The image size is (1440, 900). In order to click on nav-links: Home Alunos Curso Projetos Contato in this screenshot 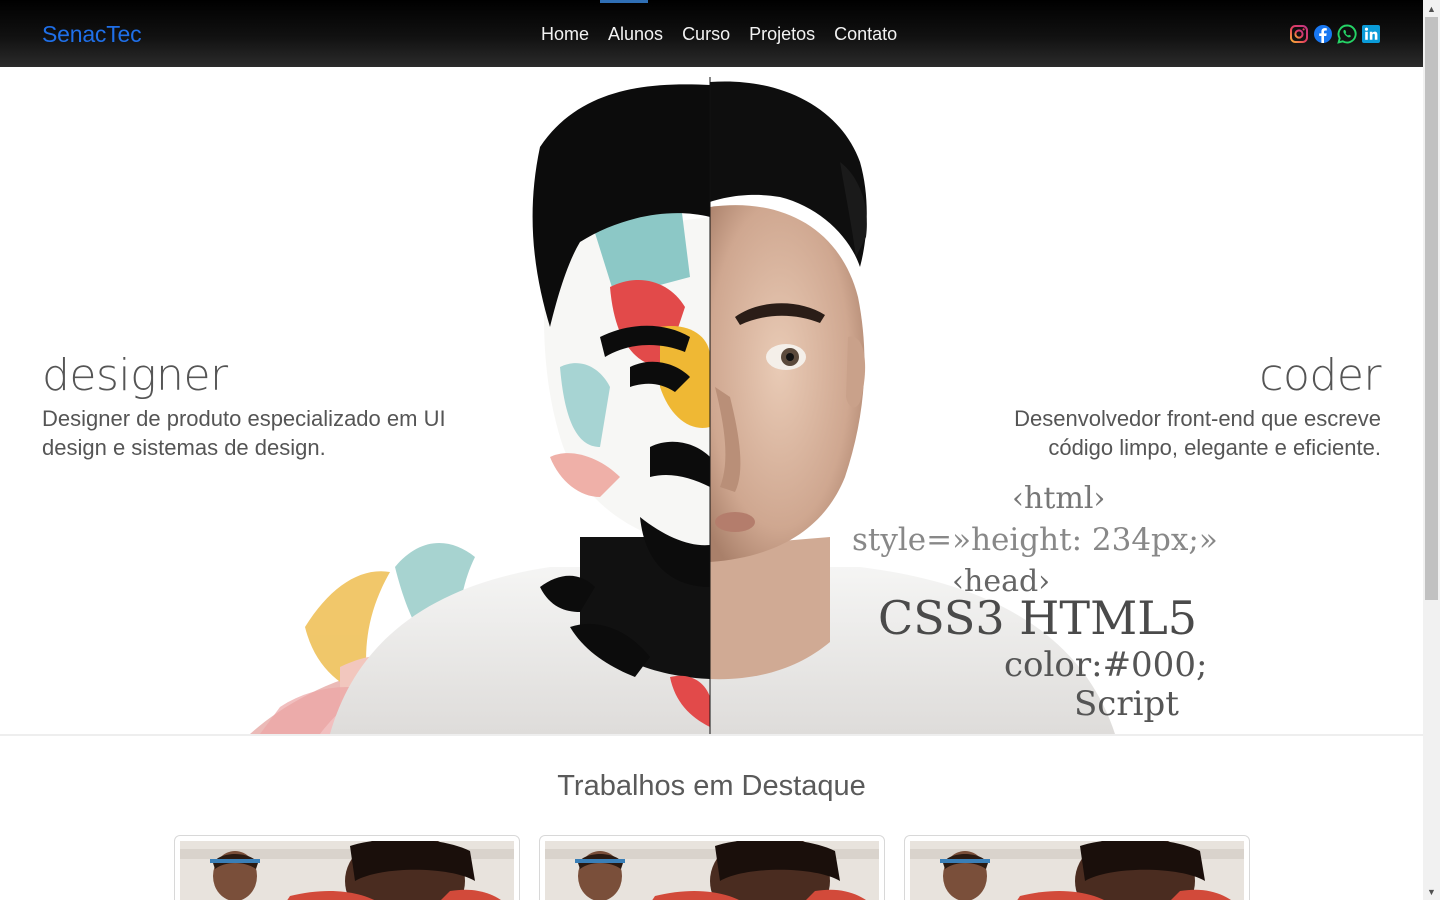, I will do `click(719, 34)`.